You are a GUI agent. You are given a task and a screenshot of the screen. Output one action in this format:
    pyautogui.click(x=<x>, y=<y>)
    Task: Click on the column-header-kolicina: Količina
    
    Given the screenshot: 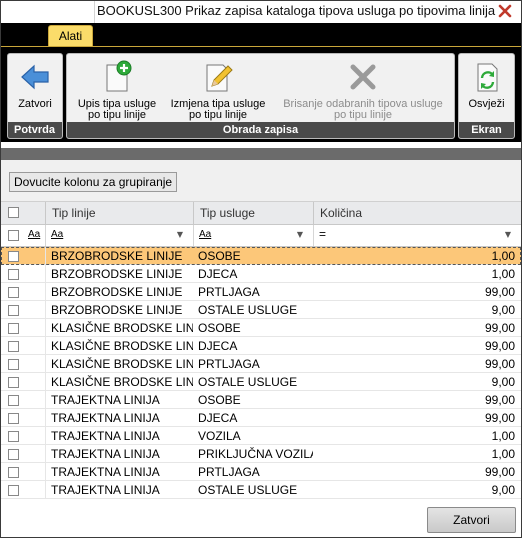 What is the action you would take?
    pyautogui.click(x=417, y=213)
    